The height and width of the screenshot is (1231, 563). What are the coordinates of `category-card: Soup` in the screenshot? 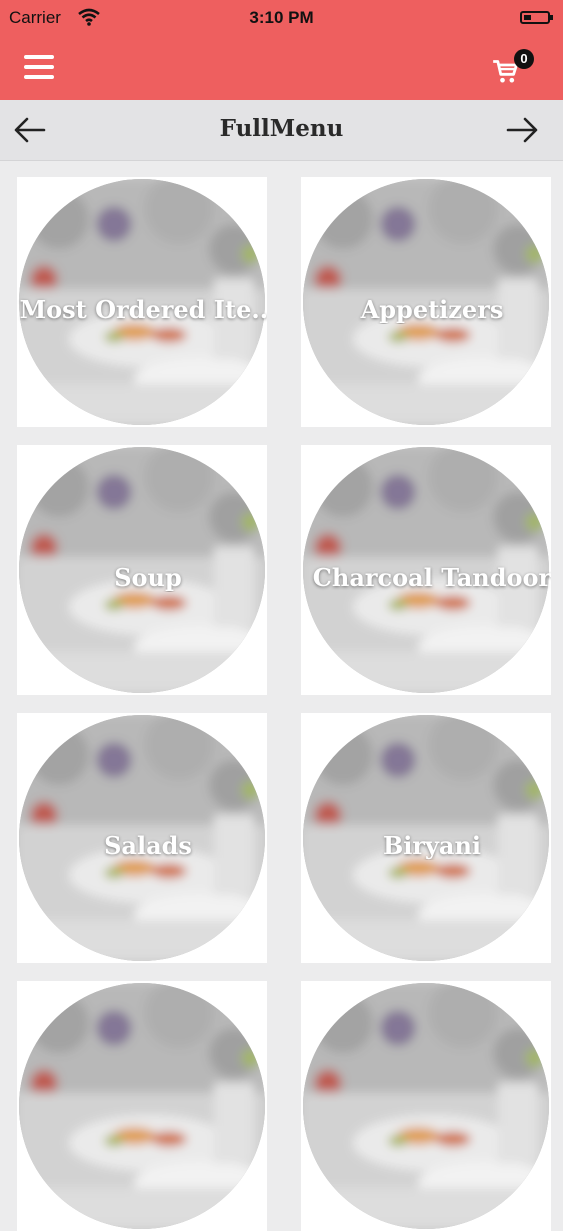 It's located at (142, 570).